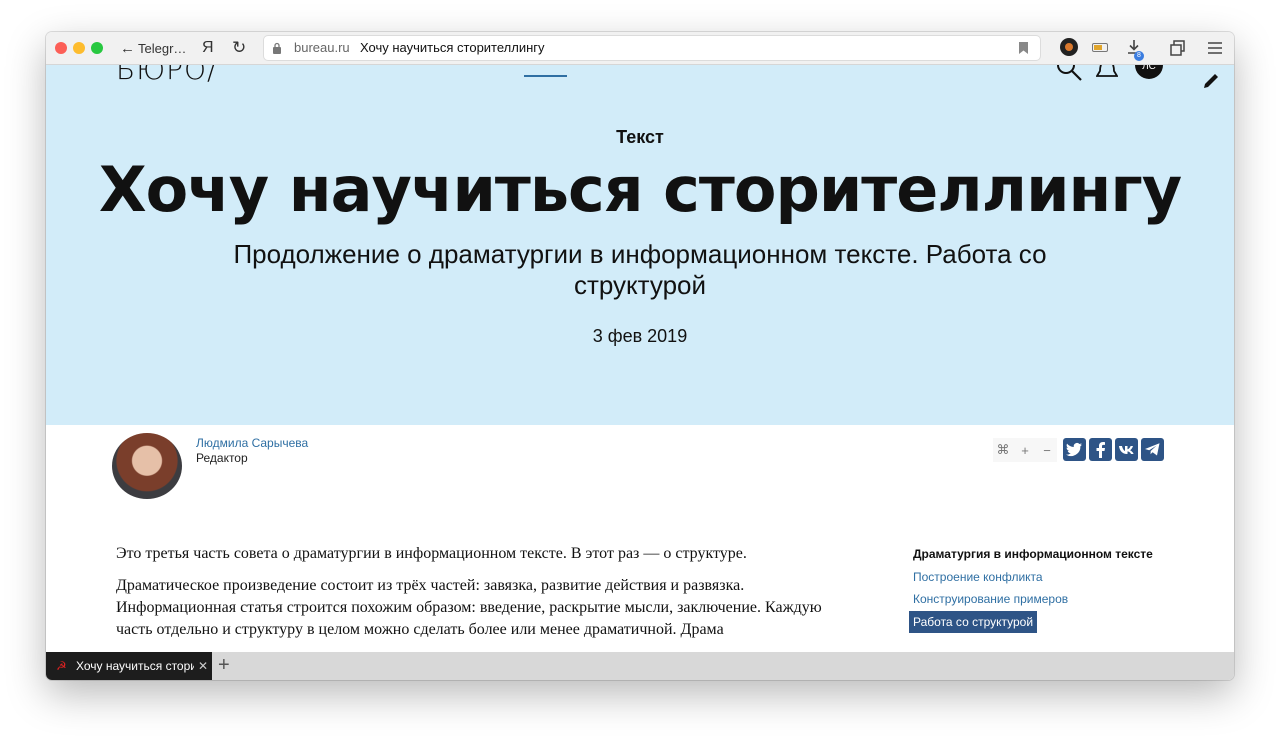 Image resolution: width=1280 pixels, height=741 pixels. I want to click on share-telegram-button, so click(1152, 449).